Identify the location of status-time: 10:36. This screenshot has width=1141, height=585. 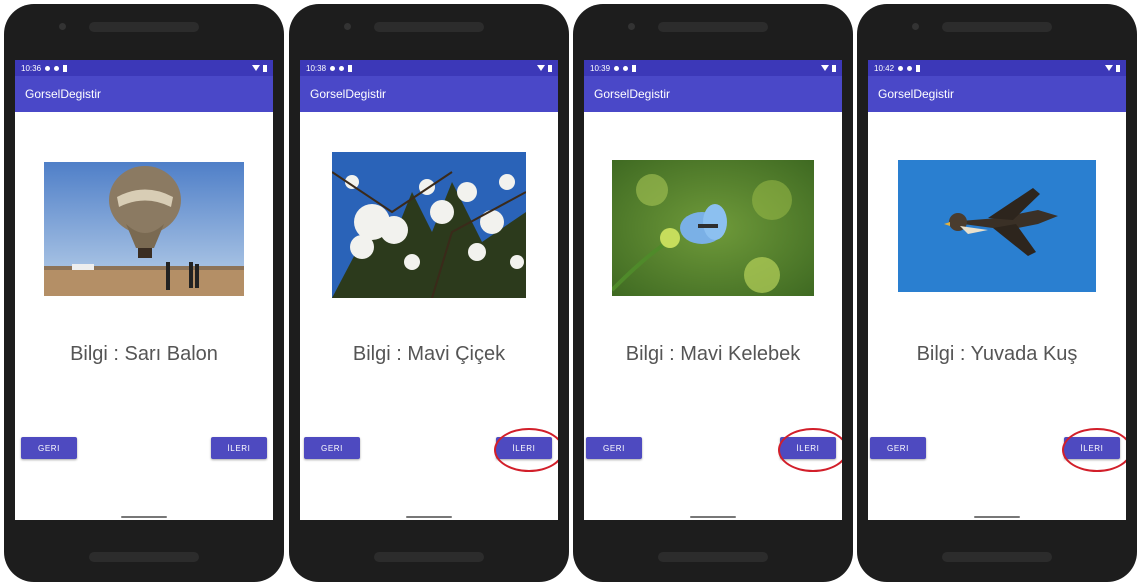
(31, 68).